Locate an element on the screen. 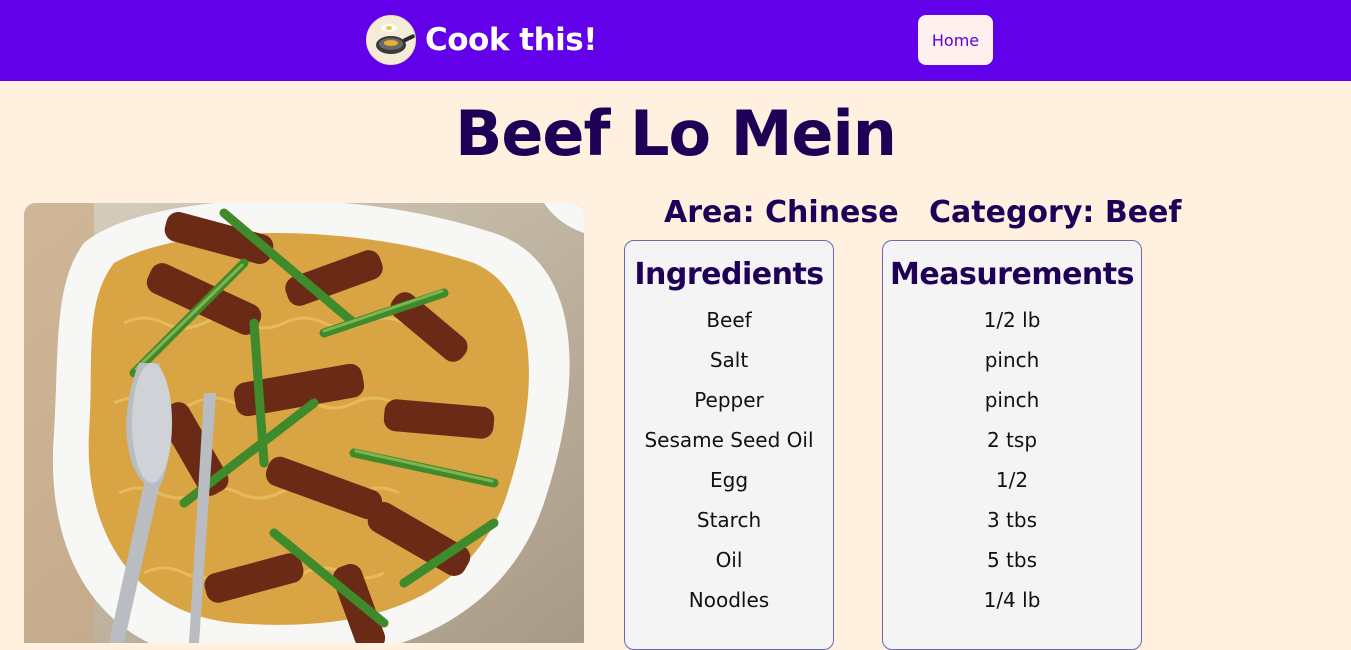 The image size is (1351, 650). ingredient-item: Oil is located at coordinates (729, 560).